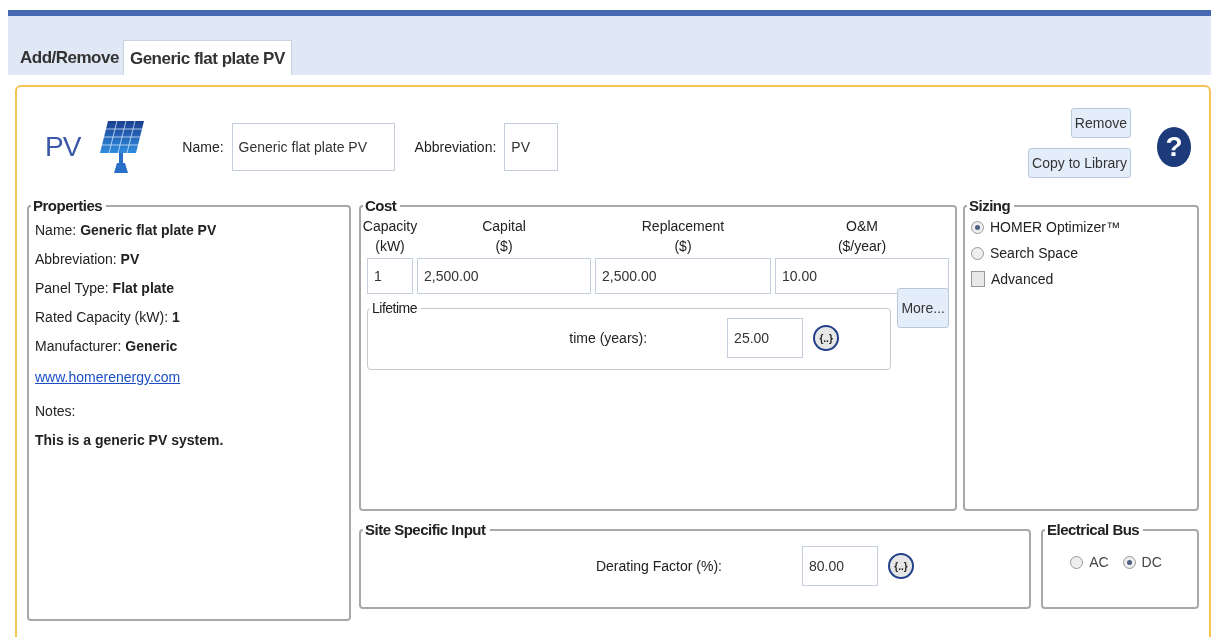 This screenshot has width=1211, height=637. I want to click on abbreviation-label: Abbreviation:, so click(455, 147).